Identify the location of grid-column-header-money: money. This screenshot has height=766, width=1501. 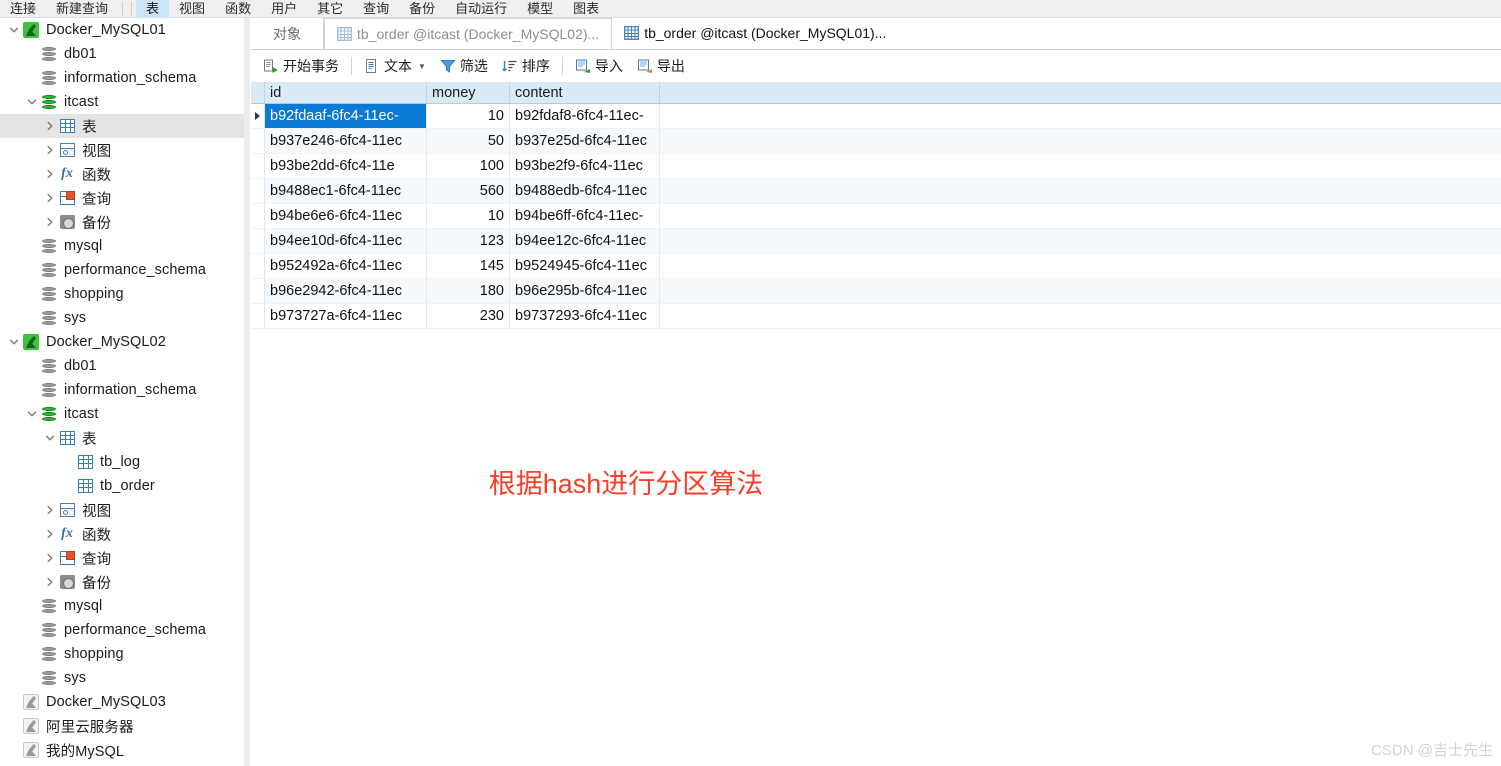
(468, 92).